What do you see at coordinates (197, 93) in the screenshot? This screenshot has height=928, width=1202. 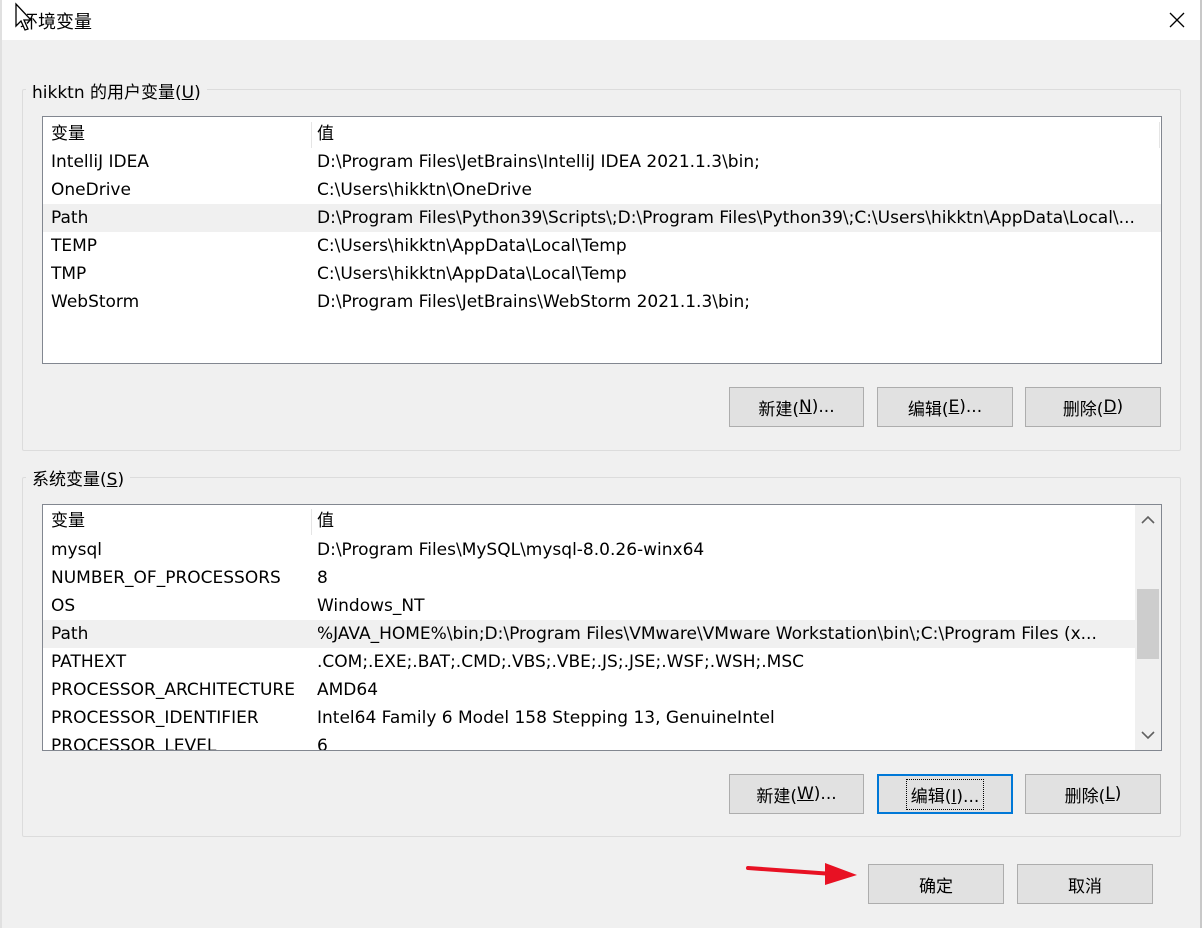 I see `user-variables-title-suffix: )` at bounding box center [197, 93].